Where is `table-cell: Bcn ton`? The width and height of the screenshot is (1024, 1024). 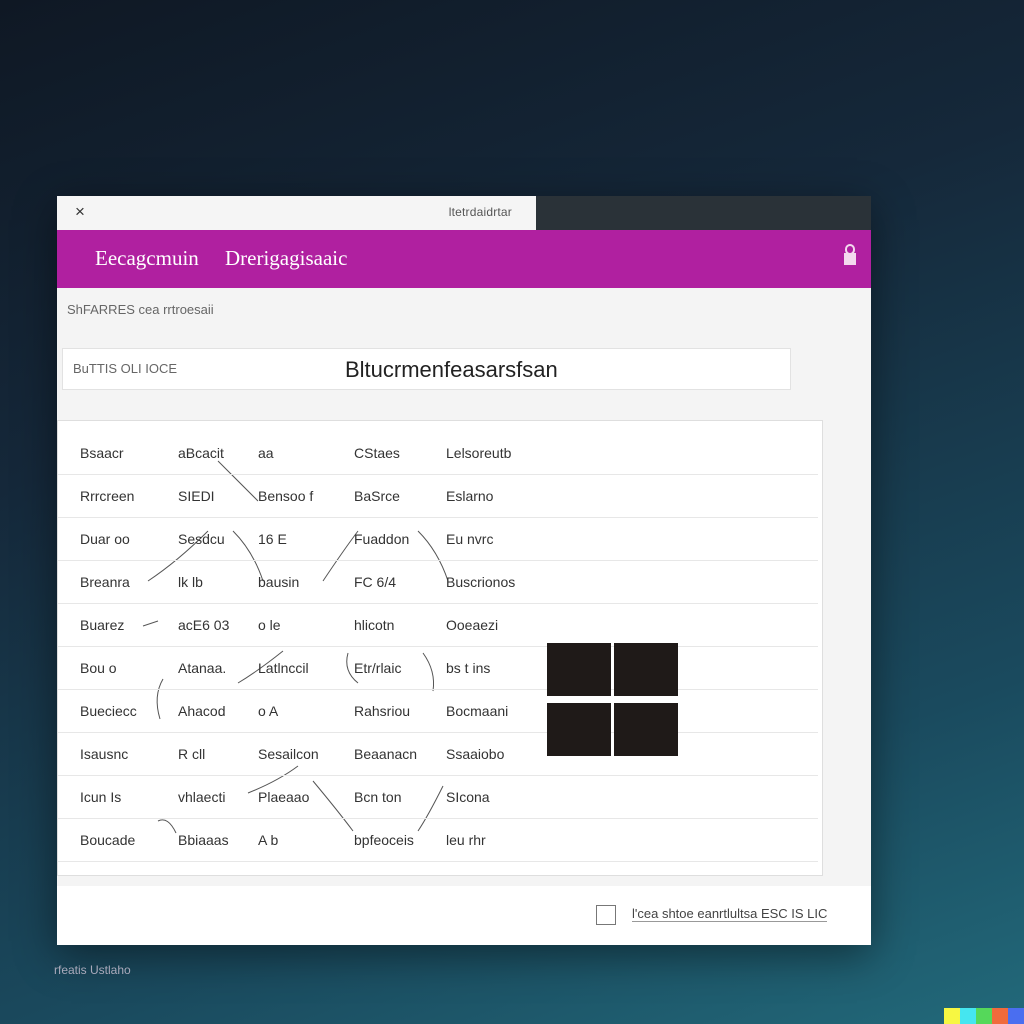 table-cell: Bcn ton is located at coordinates (378, 797).